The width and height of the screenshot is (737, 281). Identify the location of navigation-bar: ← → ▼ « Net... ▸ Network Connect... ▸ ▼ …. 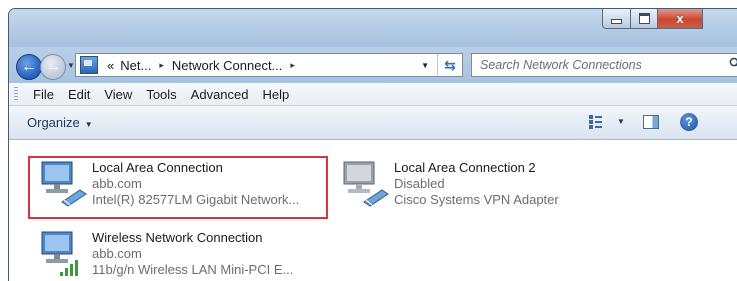
(373, 65).